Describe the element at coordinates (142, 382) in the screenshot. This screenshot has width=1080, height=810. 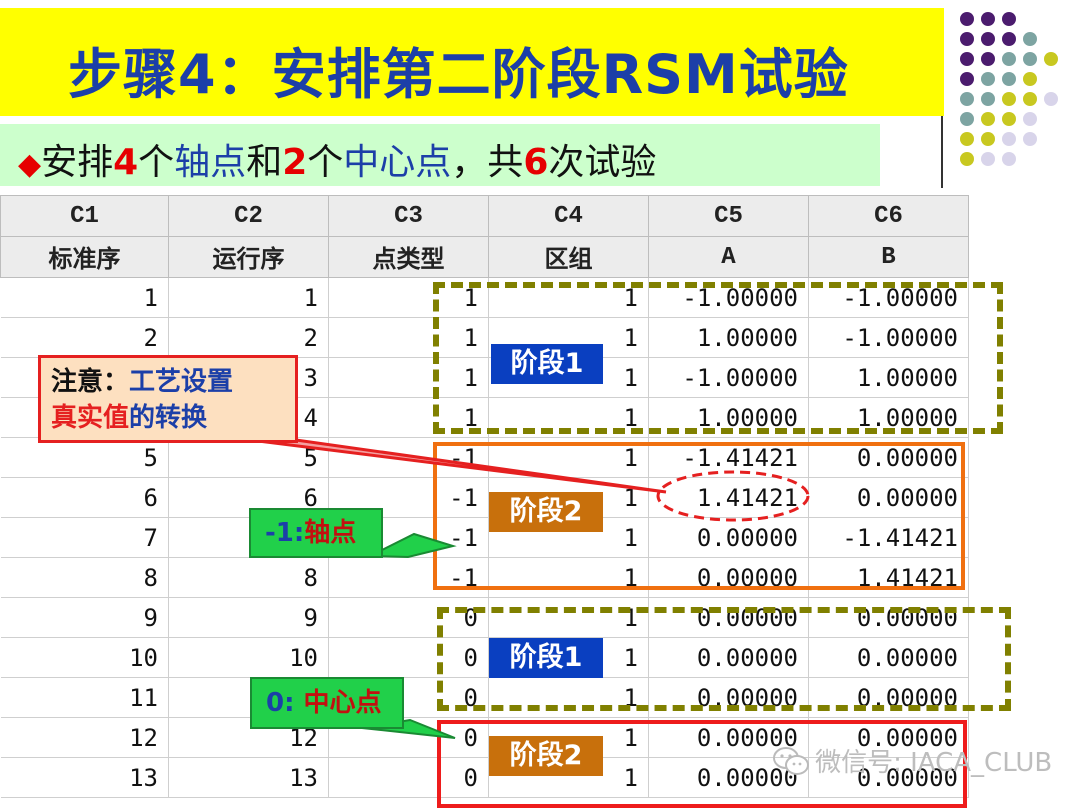
I see `note-line-1: 注意：工艺设置` at that location.